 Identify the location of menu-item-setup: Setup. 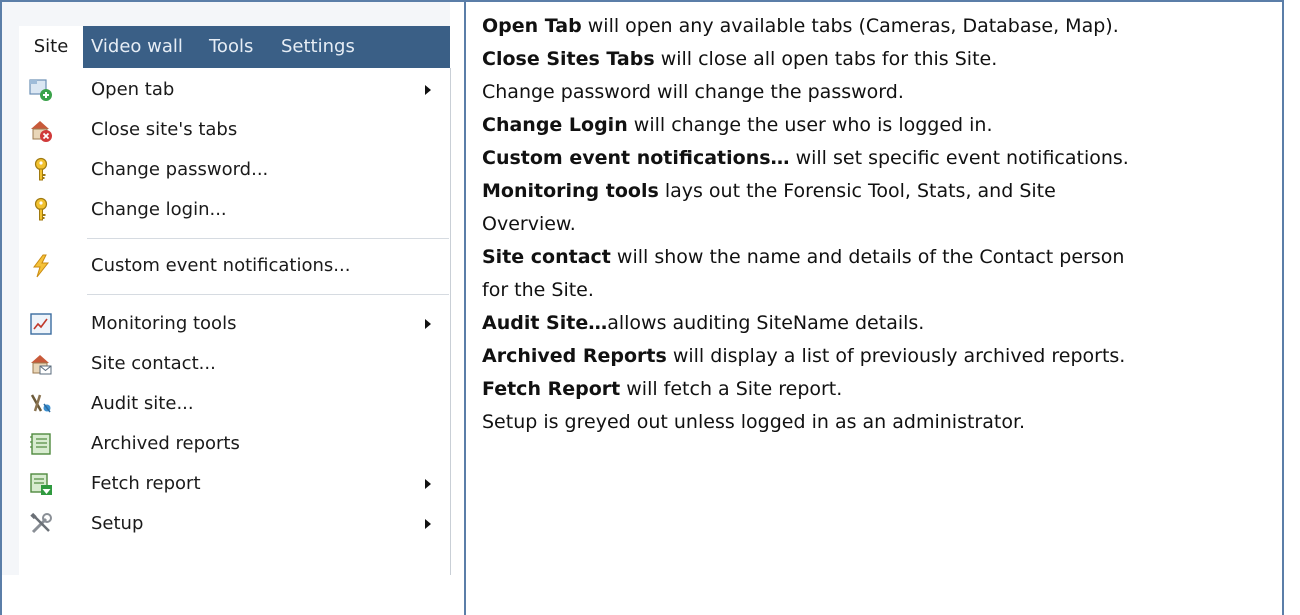
(234, 524).